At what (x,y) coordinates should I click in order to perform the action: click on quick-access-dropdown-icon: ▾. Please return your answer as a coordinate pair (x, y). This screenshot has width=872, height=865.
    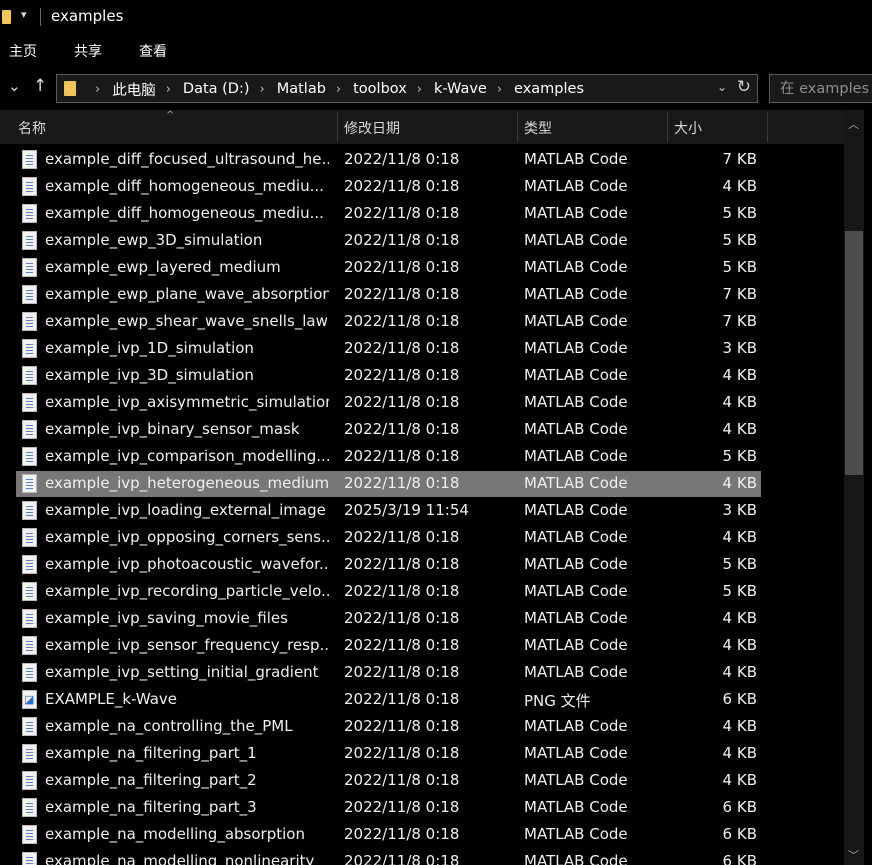
    Looking at the image, I should click on (24, 14).